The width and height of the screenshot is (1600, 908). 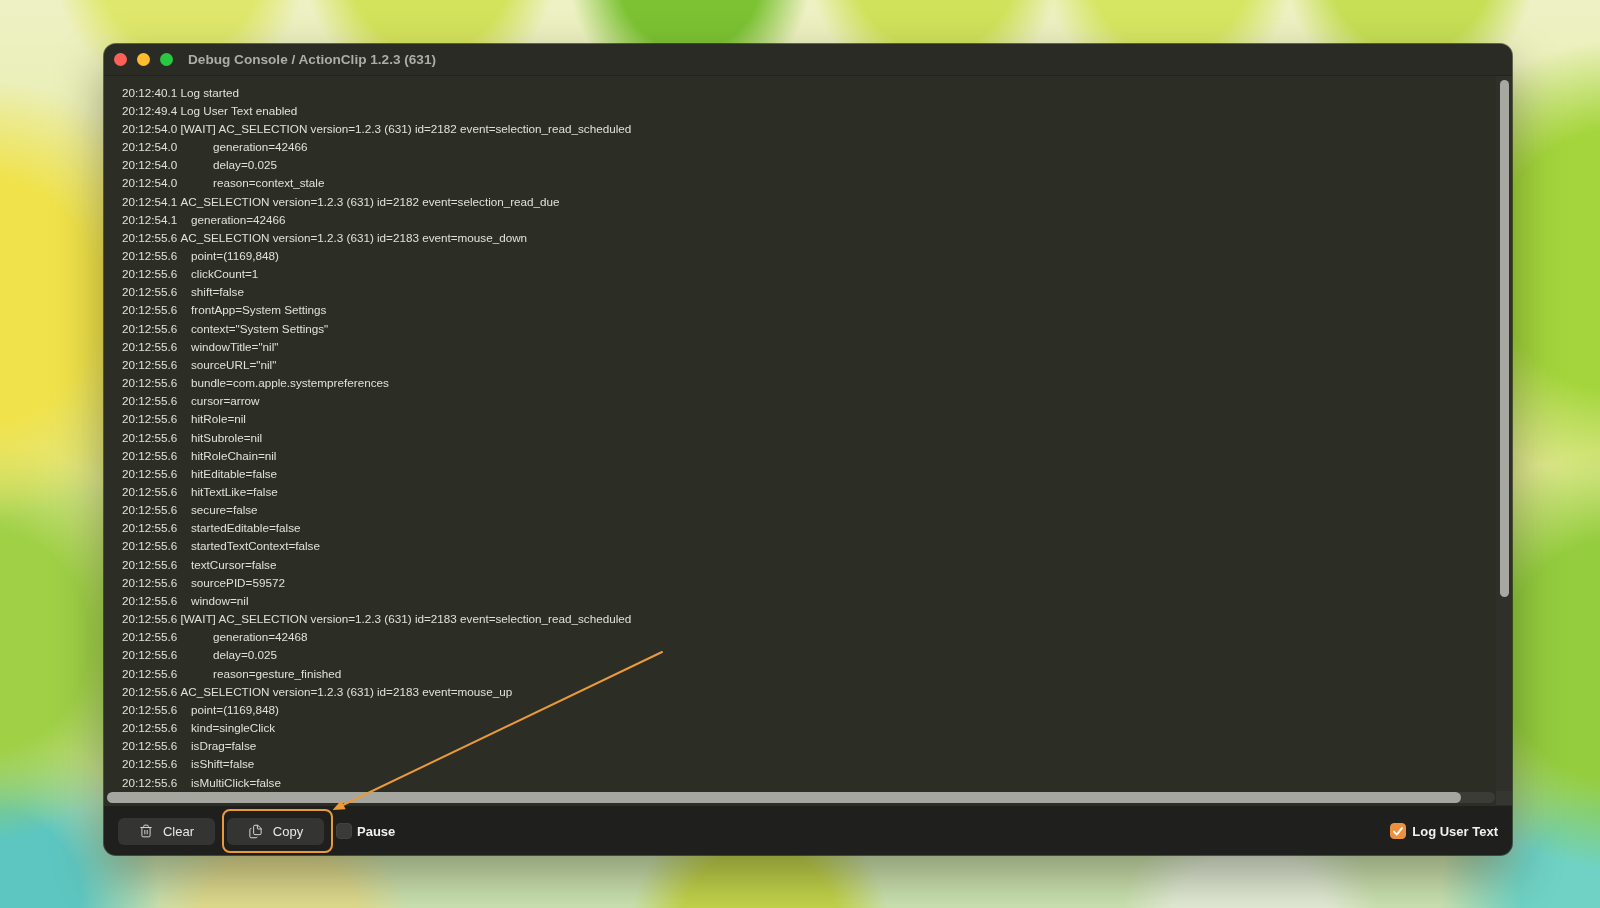 I want to click on log-user-text-checkbox, so click(x=1398, y=831).